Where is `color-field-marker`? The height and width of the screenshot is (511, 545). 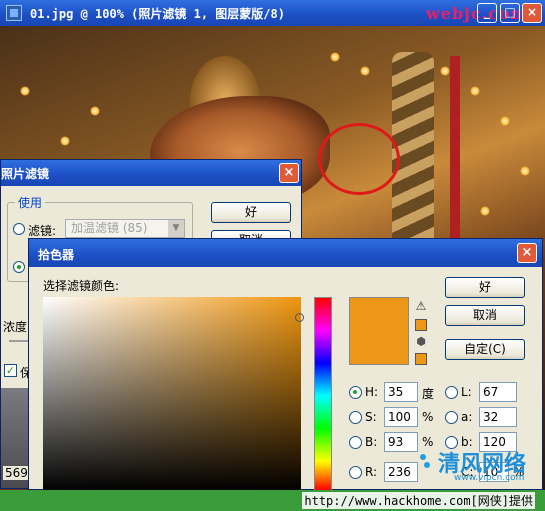
color-field-marker is located at coordinates (299, 317).